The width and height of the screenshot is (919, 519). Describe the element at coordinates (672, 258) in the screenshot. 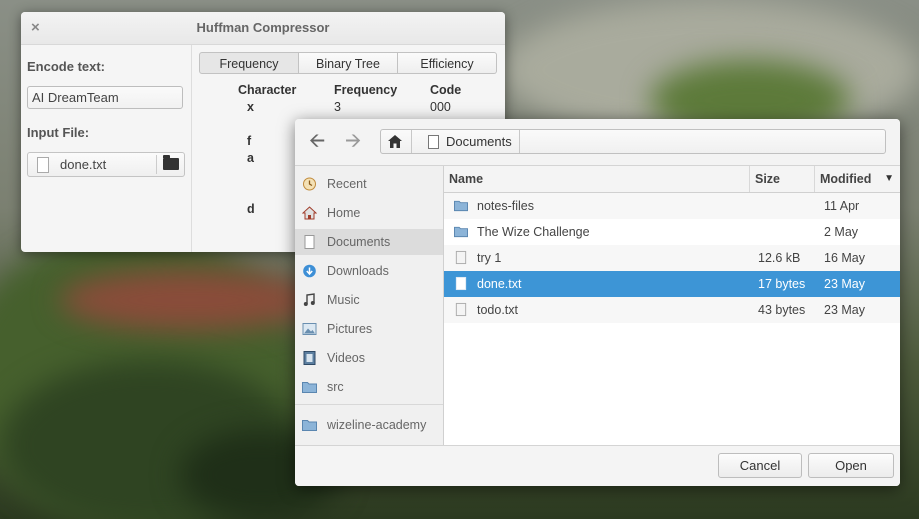

I see `file-row: try 1 12.6 kB 16 May` at that location.